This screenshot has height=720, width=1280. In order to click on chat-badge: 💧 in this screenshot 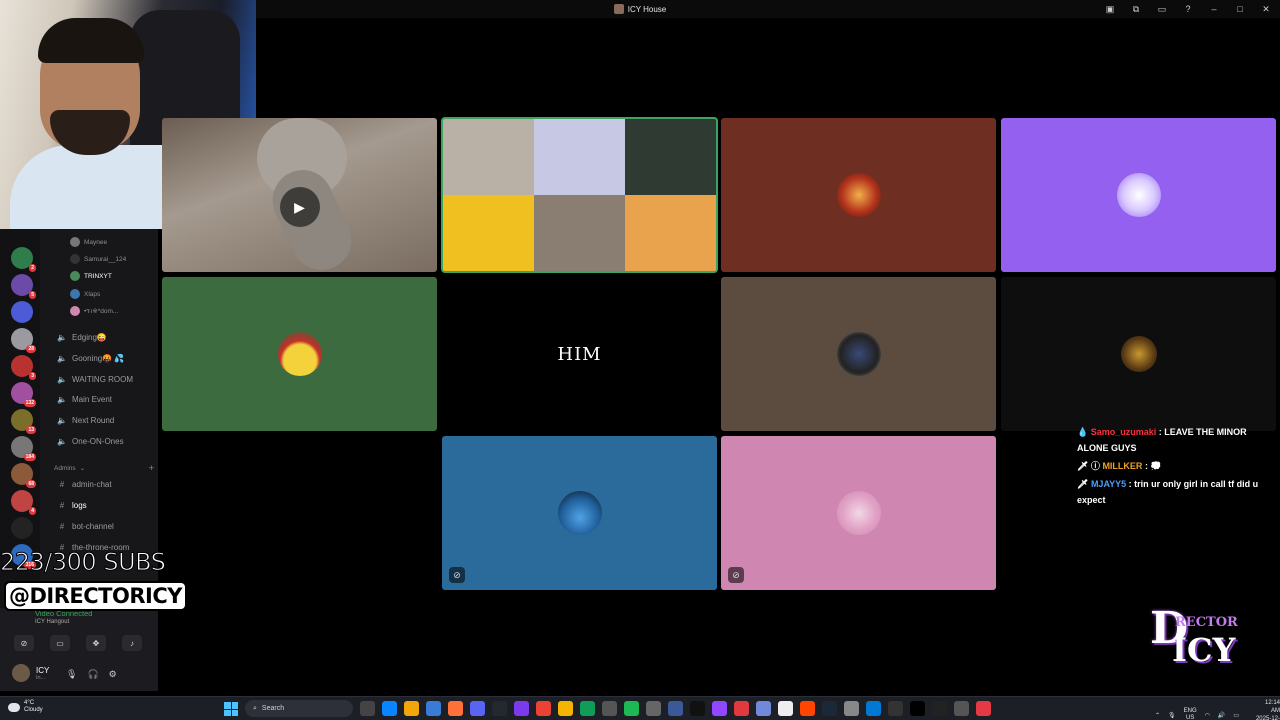, I will do `click(1084, 432)`.